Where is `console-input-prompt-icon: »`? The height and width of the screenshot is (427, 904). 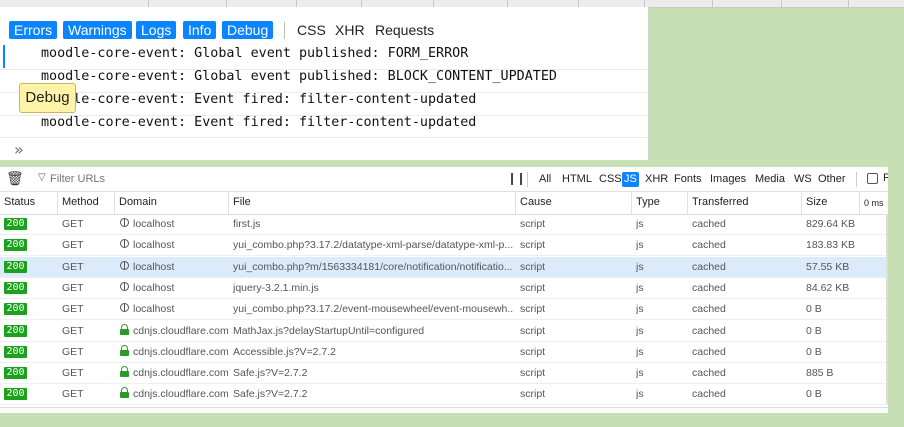
console-input-prompt-icon: » is located at coordinates (19, 149).